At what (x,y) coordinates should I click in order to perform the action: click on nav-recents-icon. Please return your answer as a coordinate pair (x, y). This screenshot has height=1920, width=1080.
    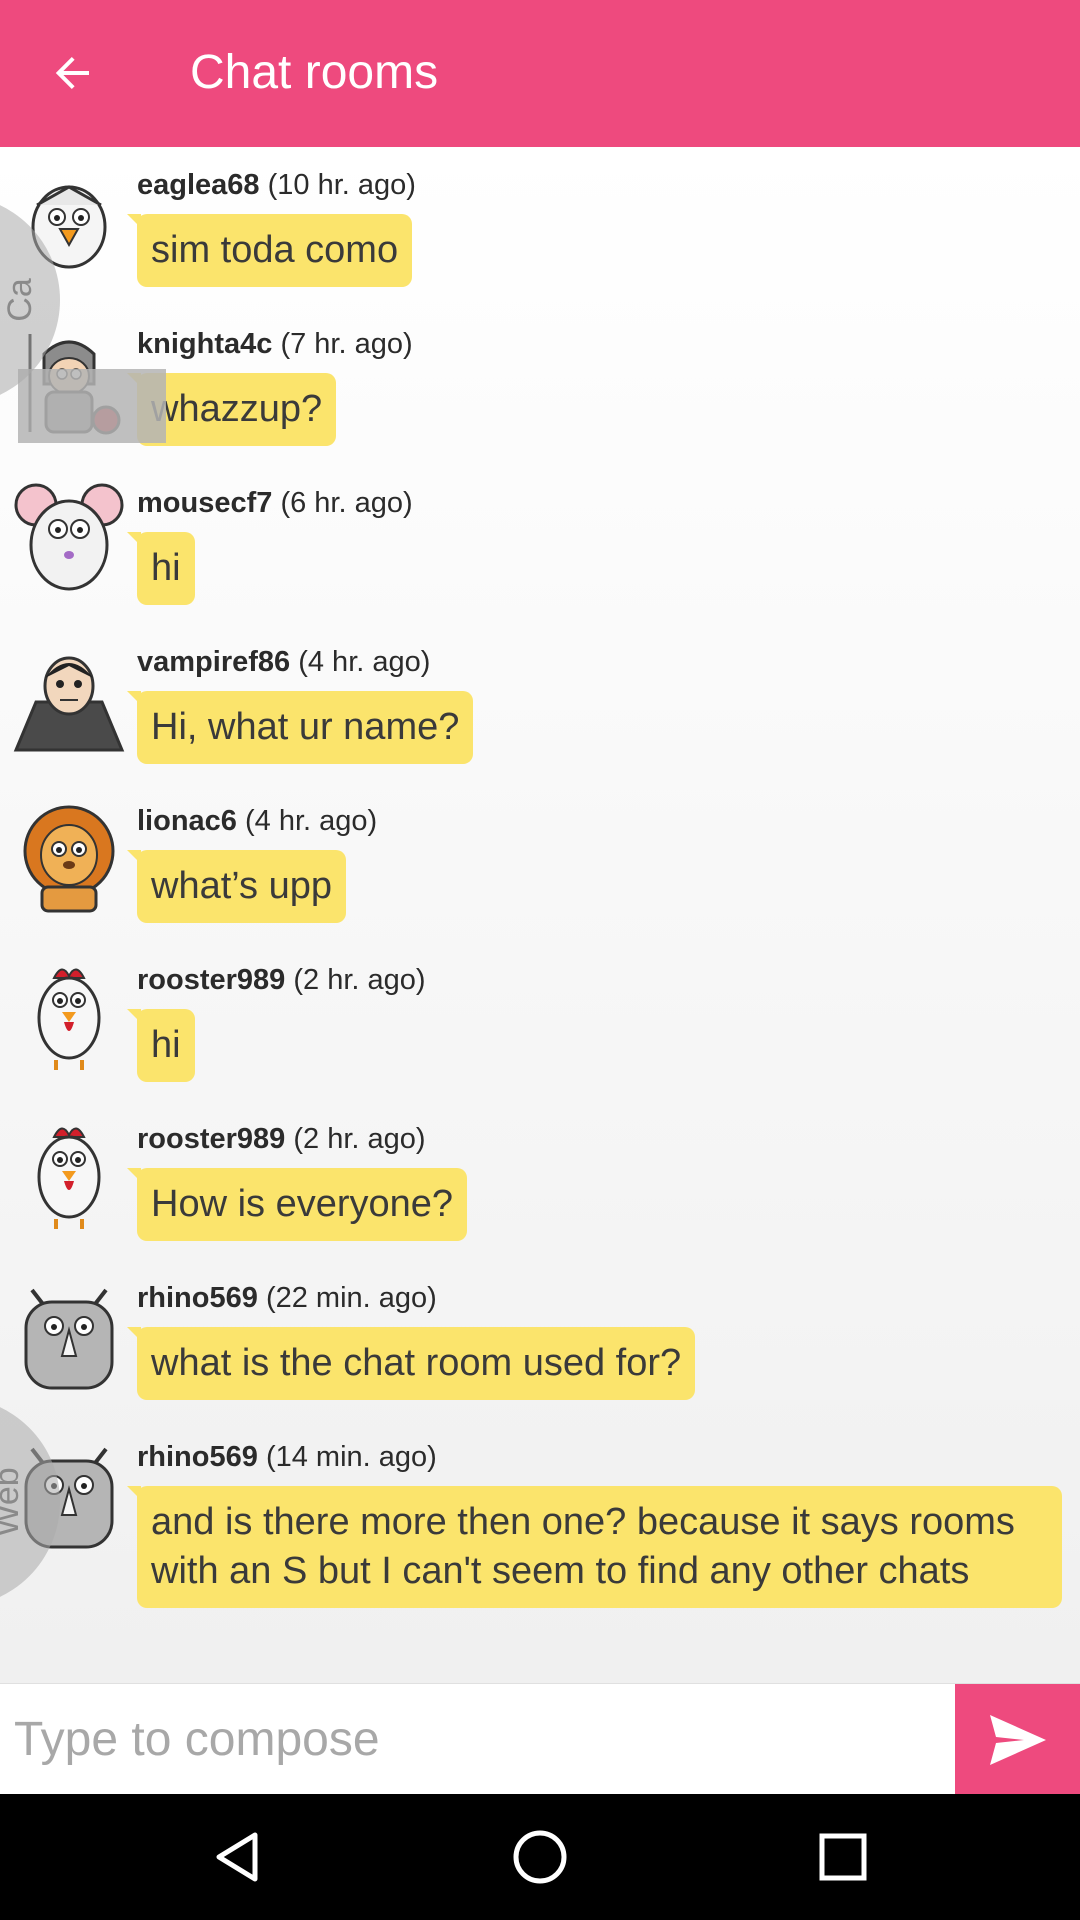
    Looking at the image, I should click on (843, 1857).